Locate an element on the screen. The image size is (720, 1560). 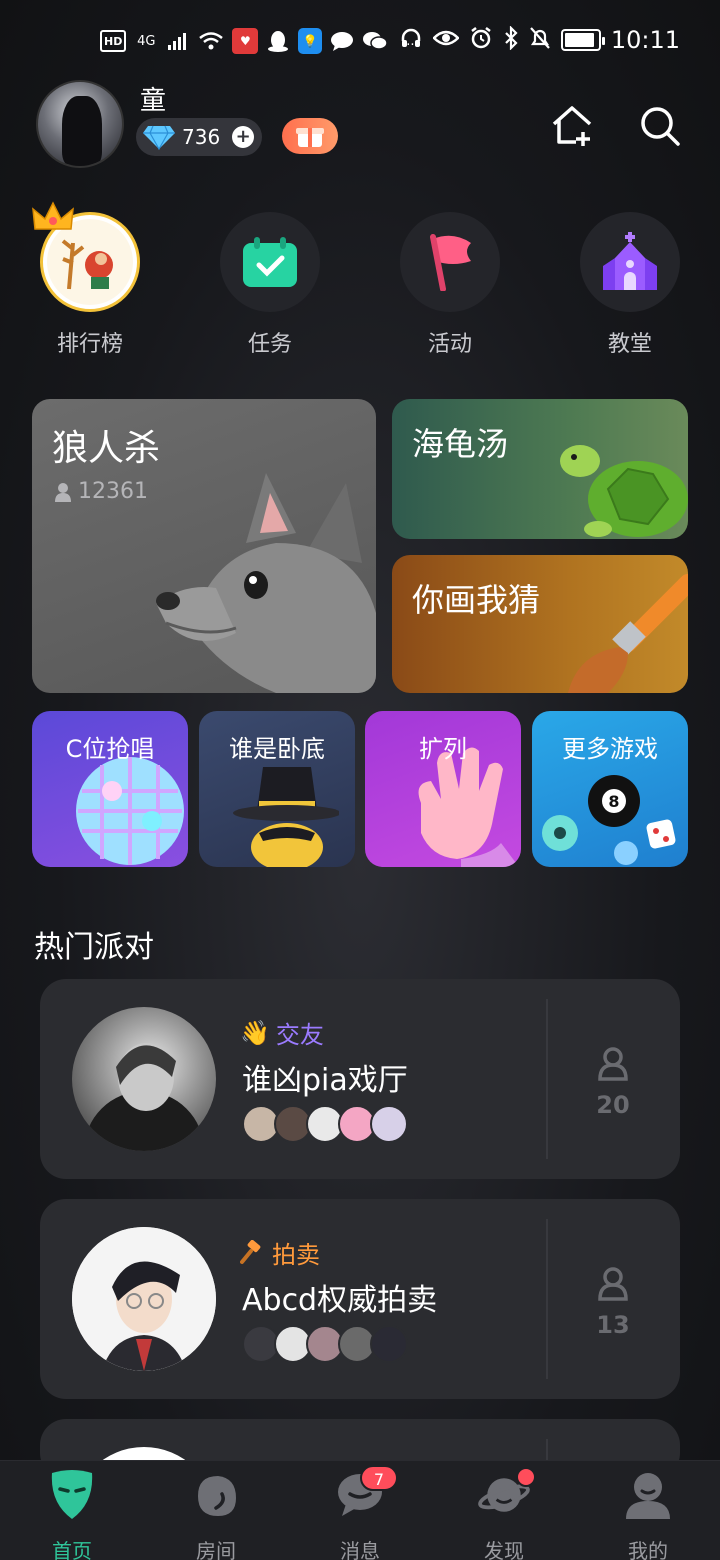
alarm-icon is located at coordinates (481, 40).